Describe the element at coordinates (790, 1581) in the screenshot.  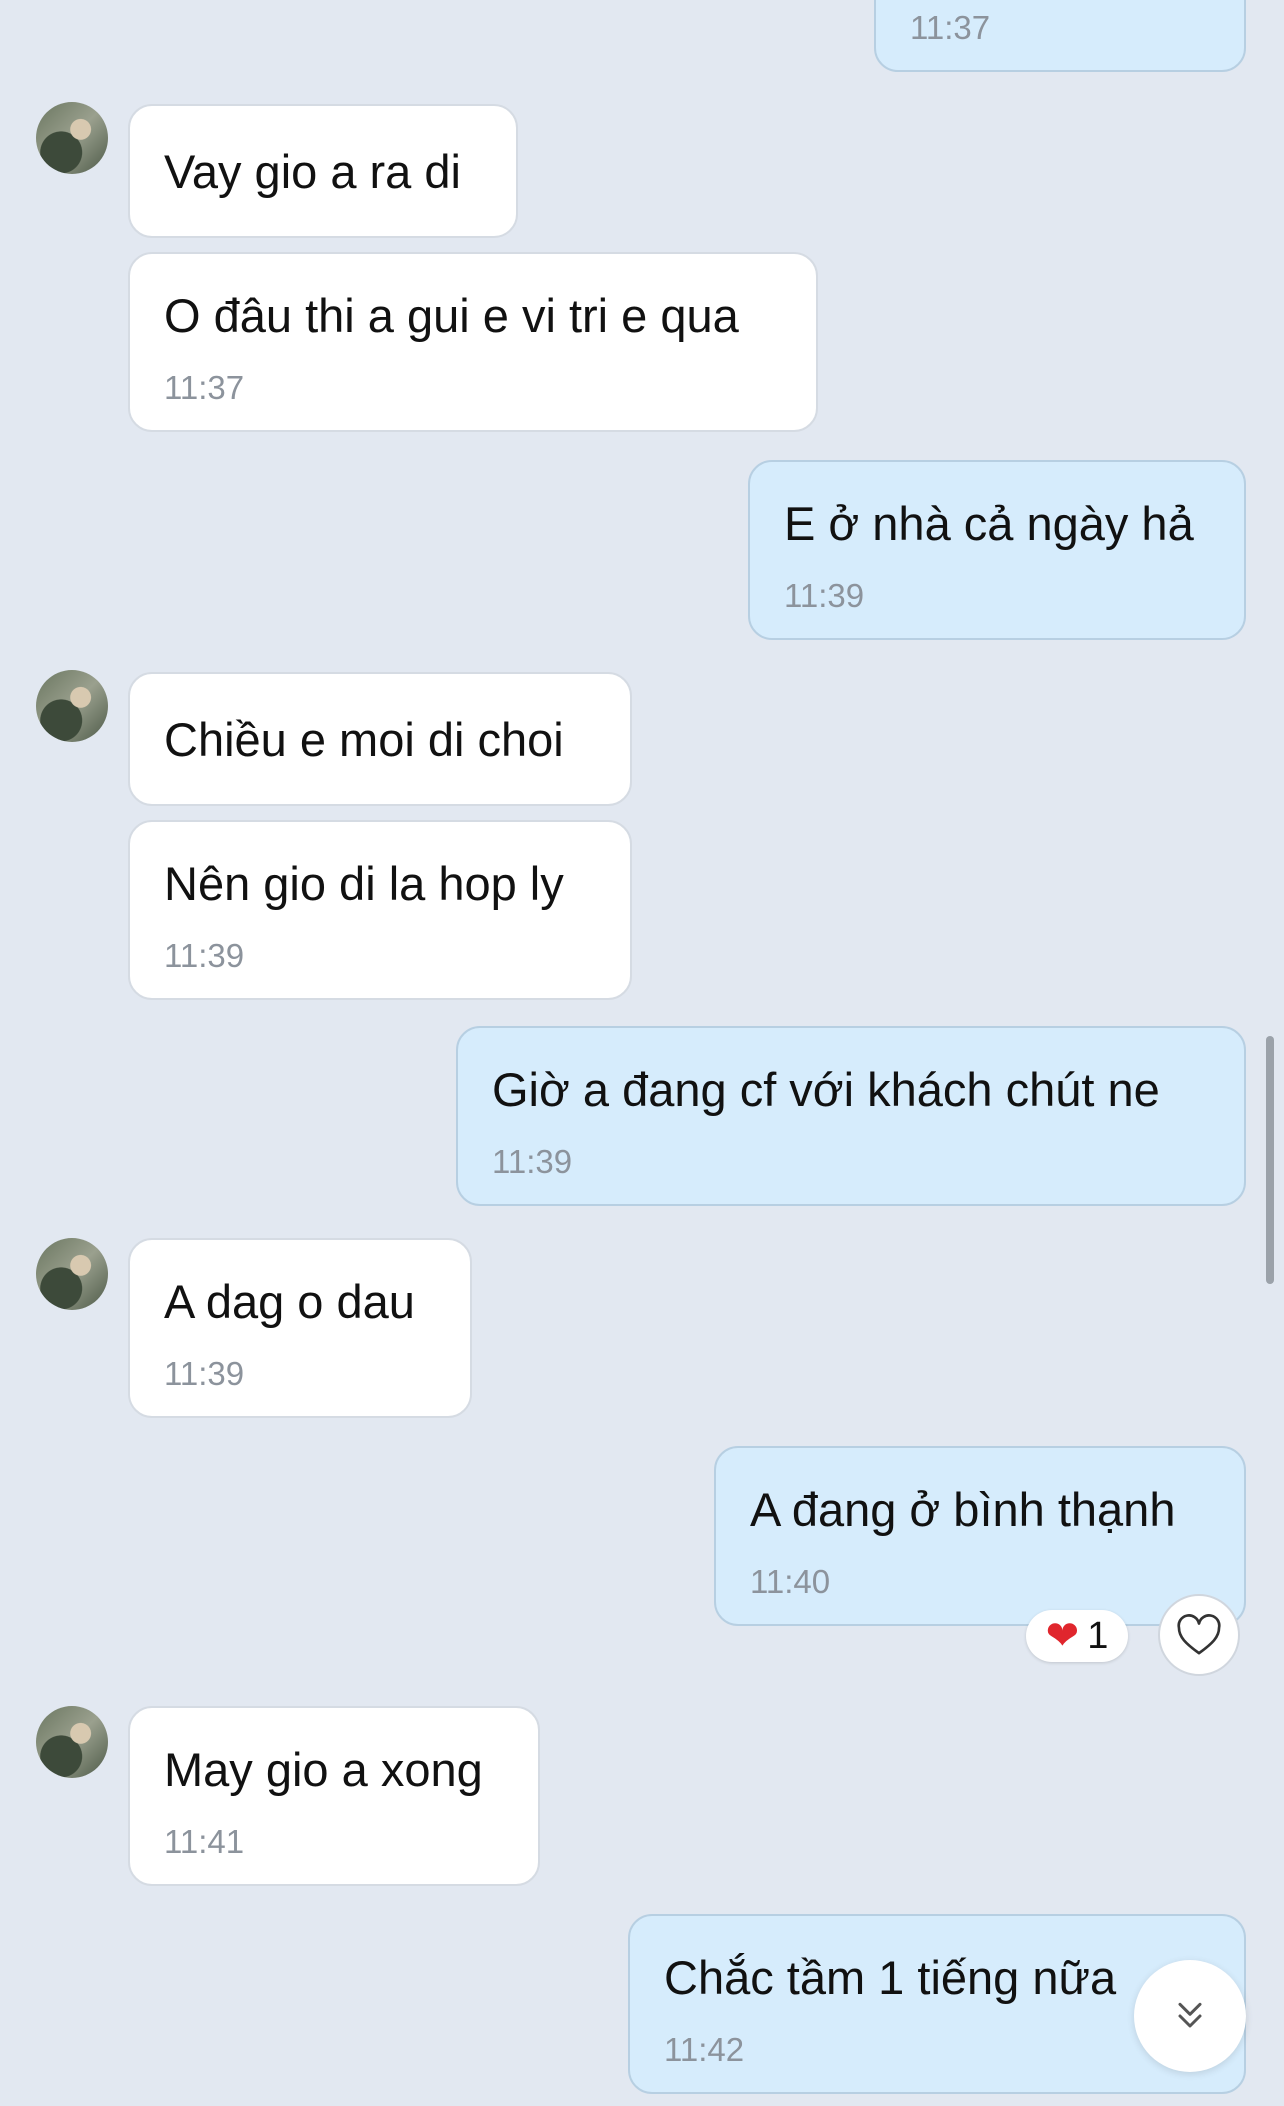
I see `message-time: 11:40` at that location.